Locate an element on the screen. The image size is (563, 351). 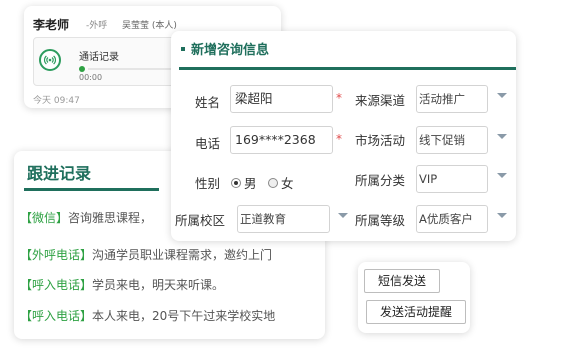
name-label: 姓名 is located at coordinates (208, 102).